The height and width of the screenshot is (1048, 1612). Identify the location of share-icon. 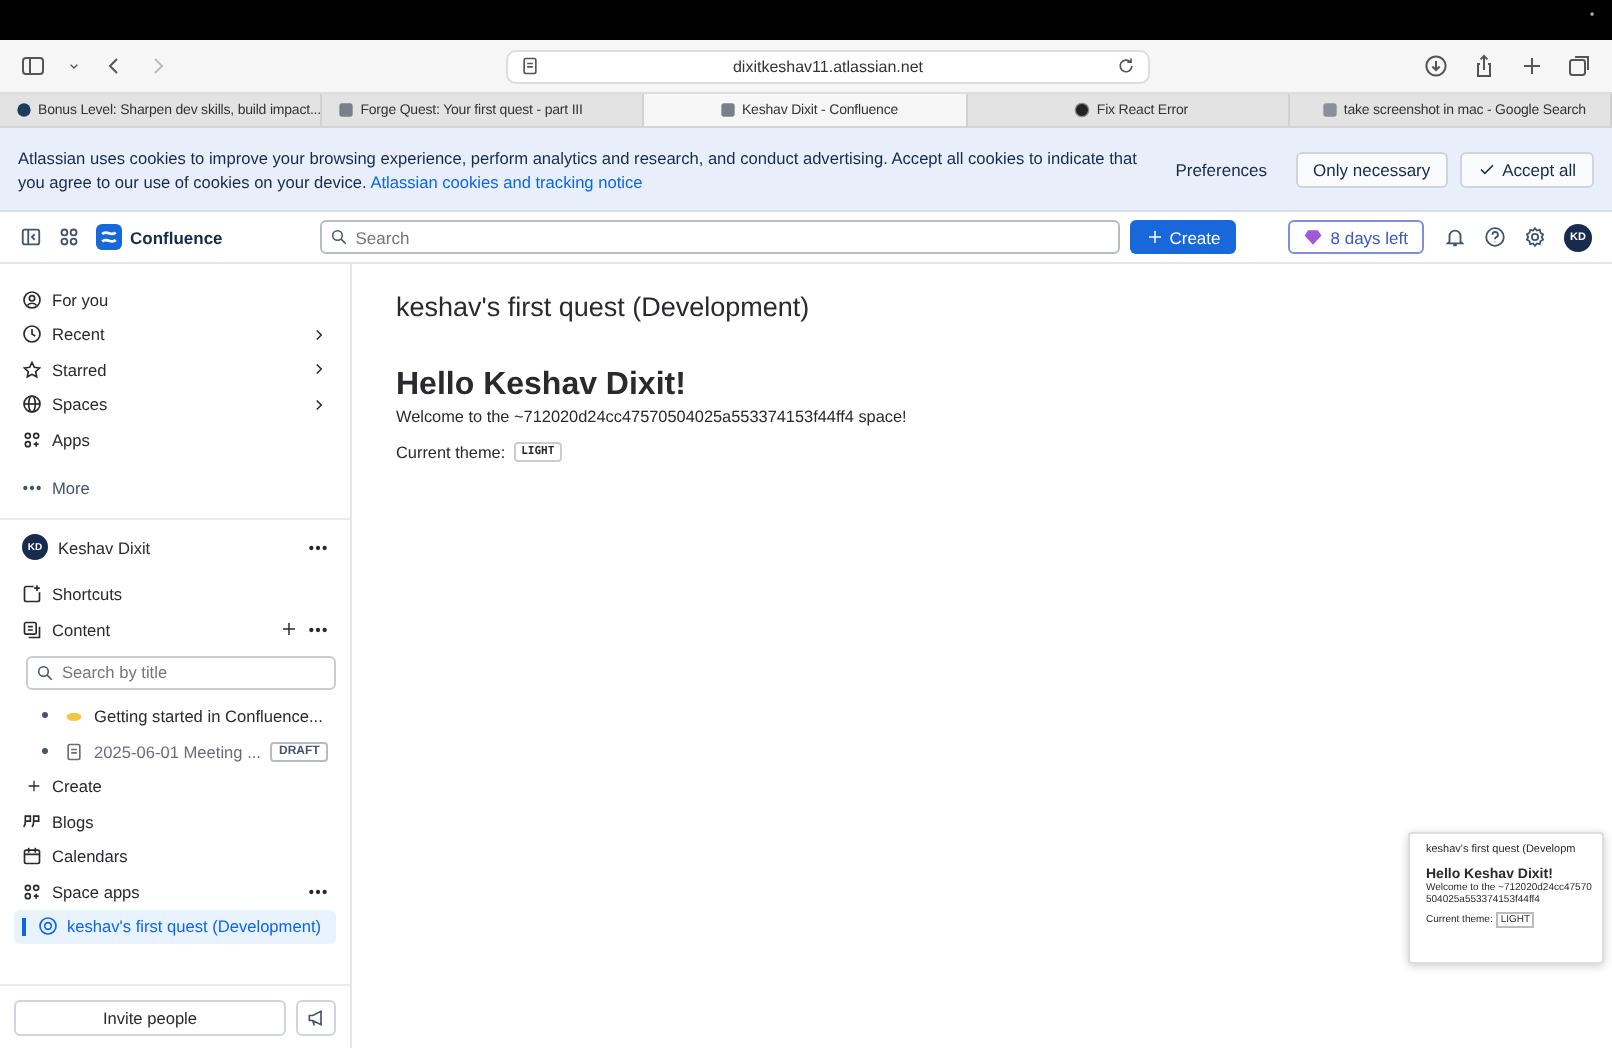
(1484, 66).